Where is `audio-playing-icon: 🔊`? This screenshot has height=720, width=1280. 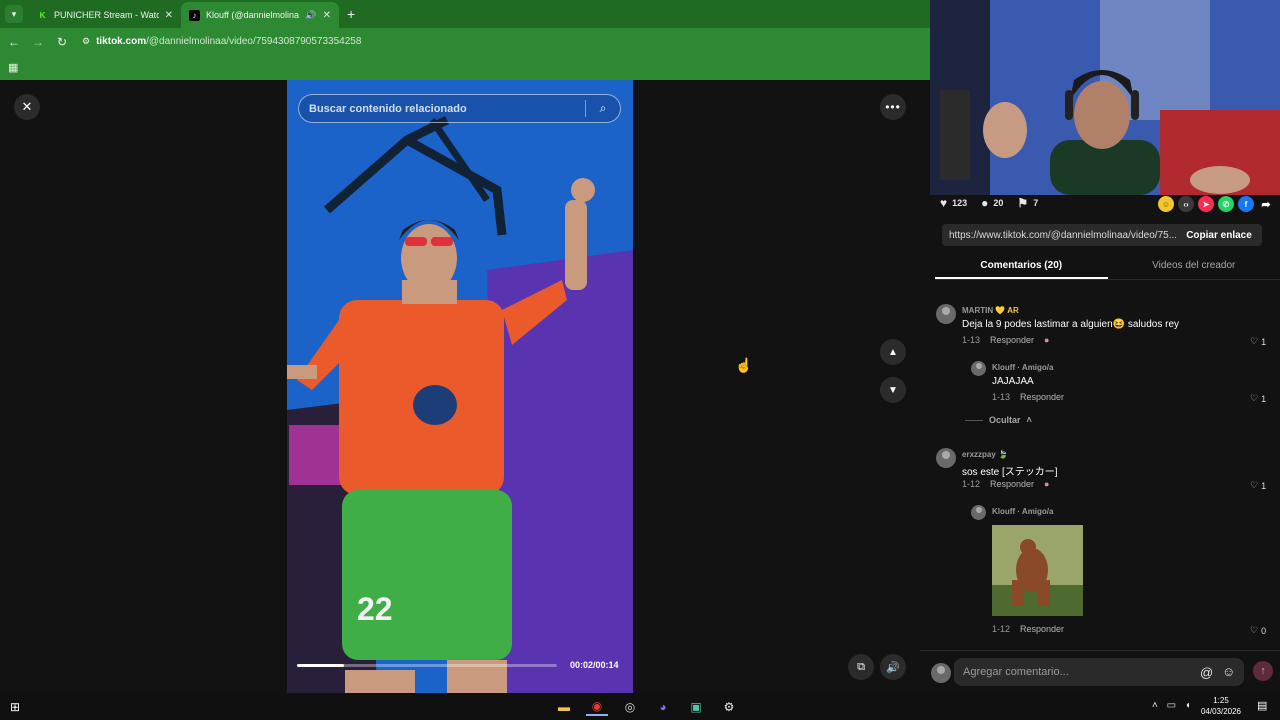
audio-playing-icon: 🔊 is located at coordinates (310, 15).